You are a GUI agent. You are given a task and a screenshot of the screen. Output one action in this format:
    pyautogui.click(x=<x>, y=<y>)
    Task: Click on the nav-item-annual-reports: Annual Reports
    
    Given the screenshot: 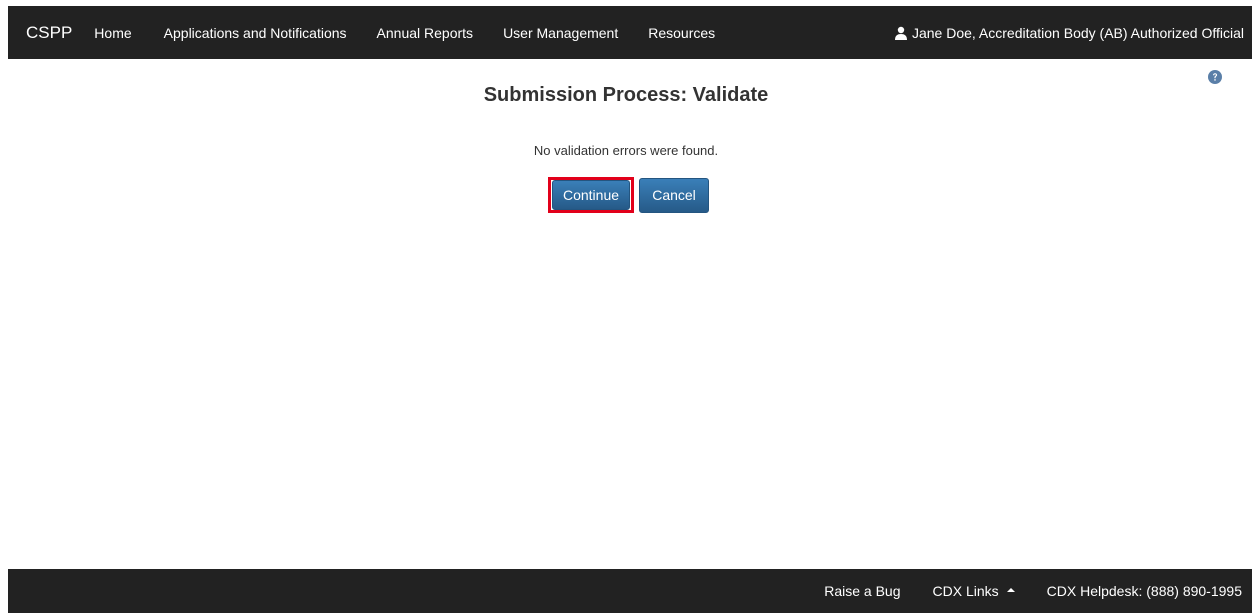 What is the action you would take?
    pyautogui.click(x=425, y=33)
    